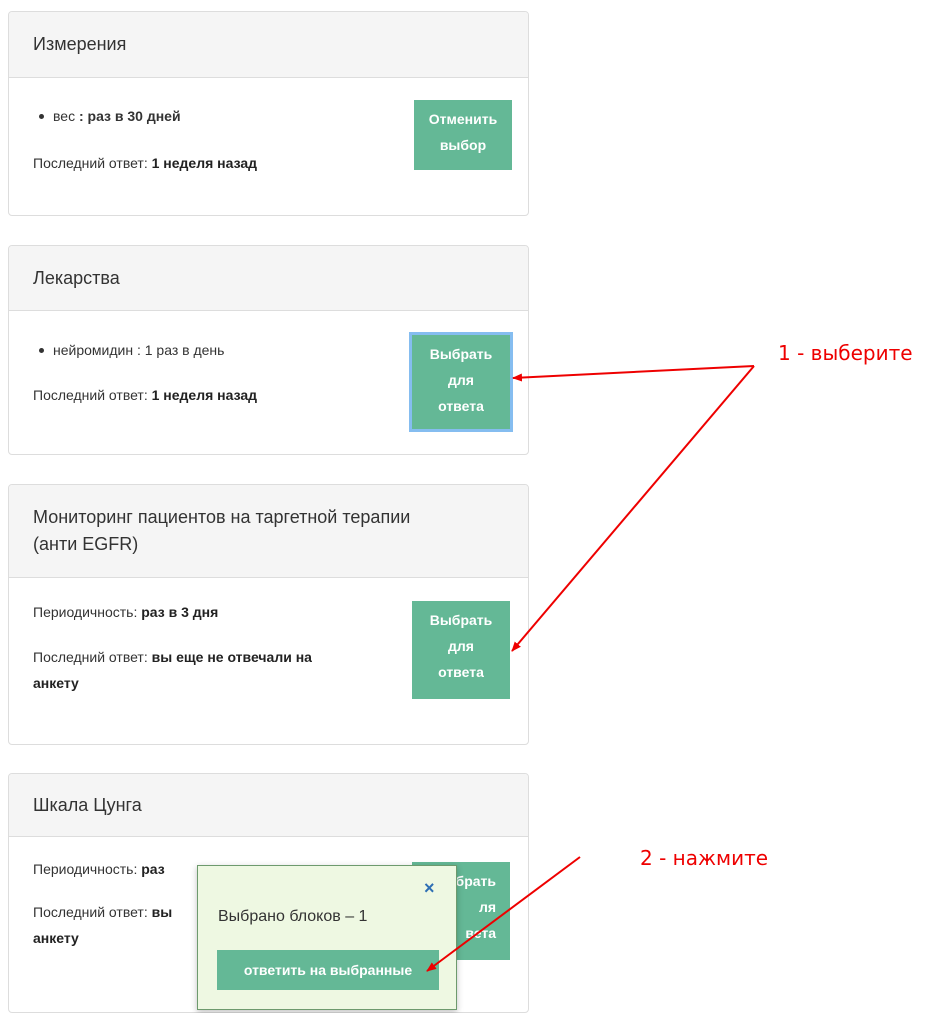 This screenshot has height=1013, width=935. Describe the element at coordinates (463, 145) in the screenshot. I see `button-label: выбор` at that location.